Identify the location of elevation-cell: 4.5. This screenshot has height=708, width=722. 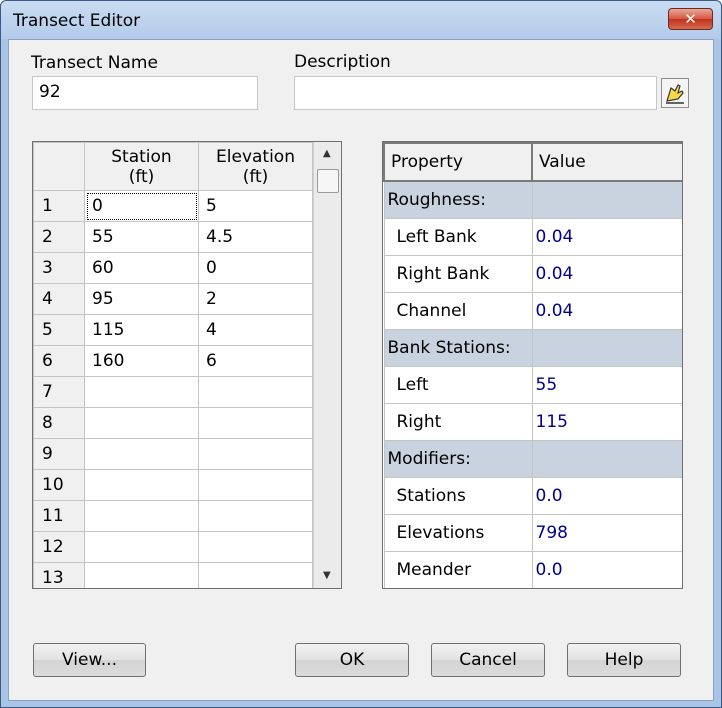
(255, 237).